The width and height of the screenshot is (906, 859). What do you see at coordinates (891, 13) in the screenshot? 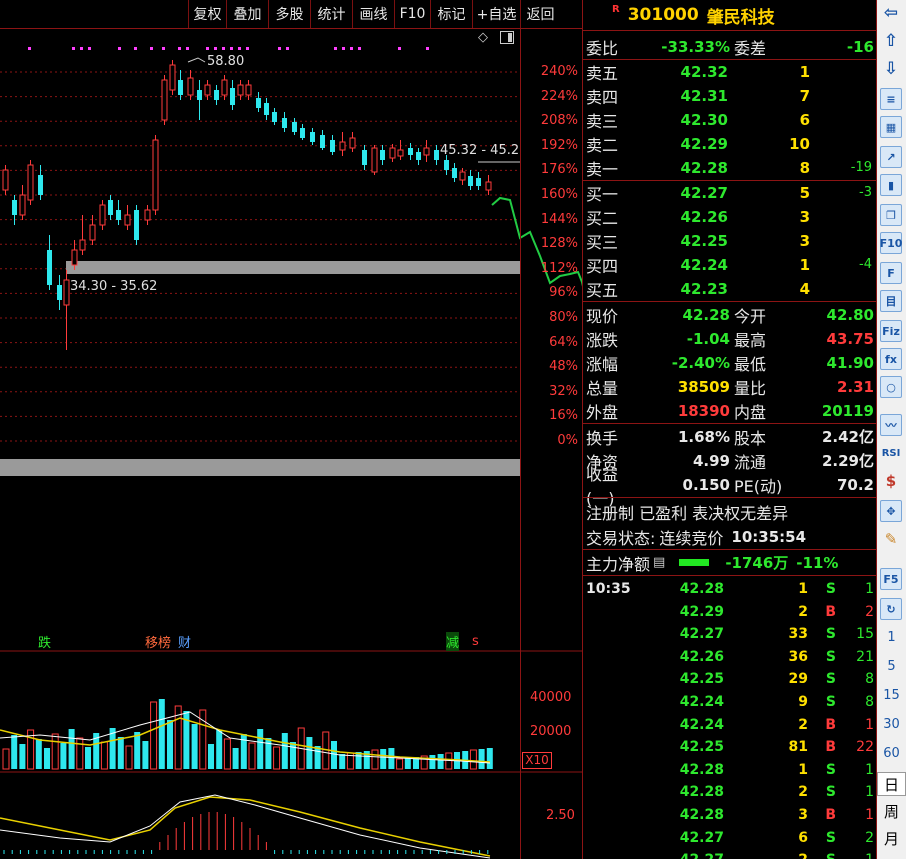
I see `arrow-left-icon: ⇦` at bounding box center [891, 13].